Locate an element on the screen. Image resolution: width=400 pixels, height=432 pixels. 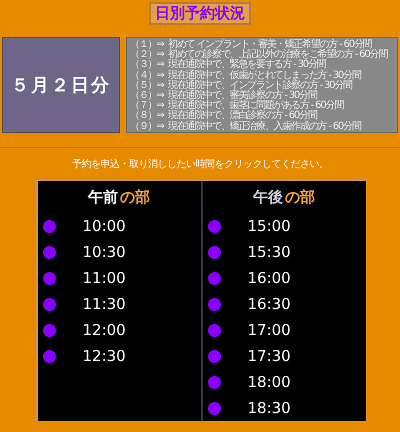
time-slot: 18:30 is located at coordinates (269, 408).